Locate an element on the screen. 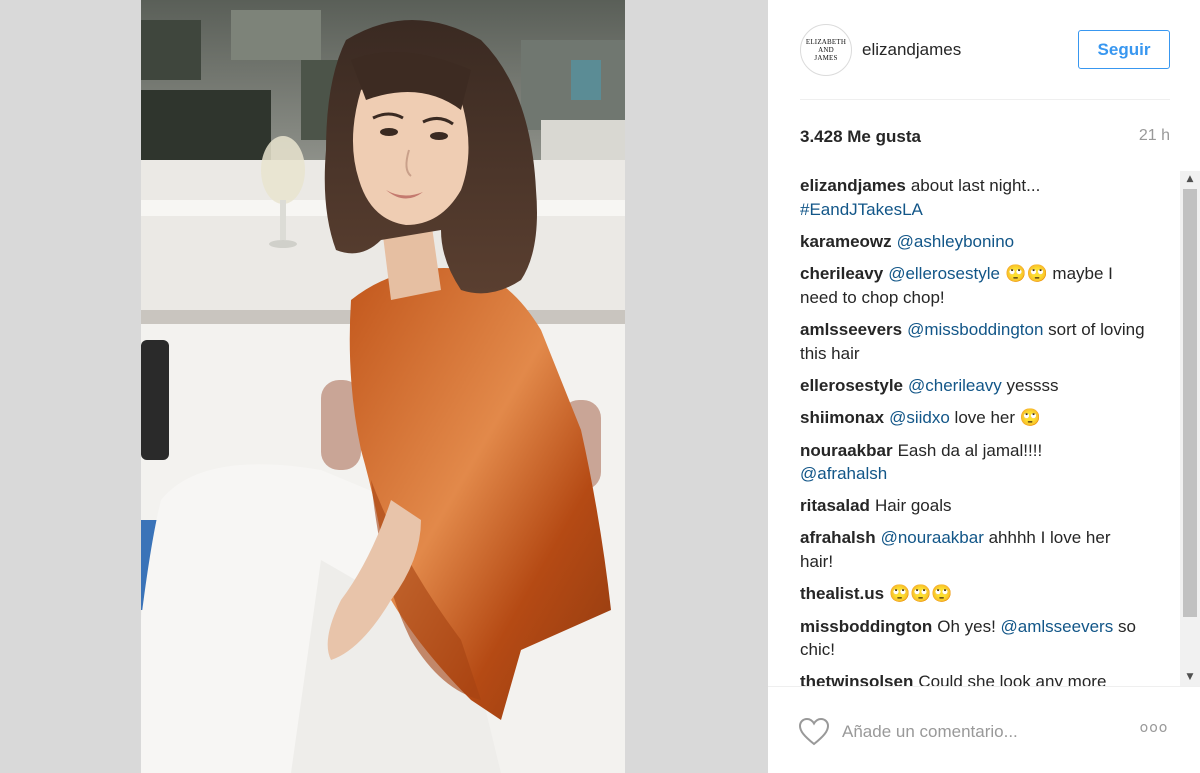  likes-row: 3.428 Me gusta 21 h is located at coordinates (985, 138).